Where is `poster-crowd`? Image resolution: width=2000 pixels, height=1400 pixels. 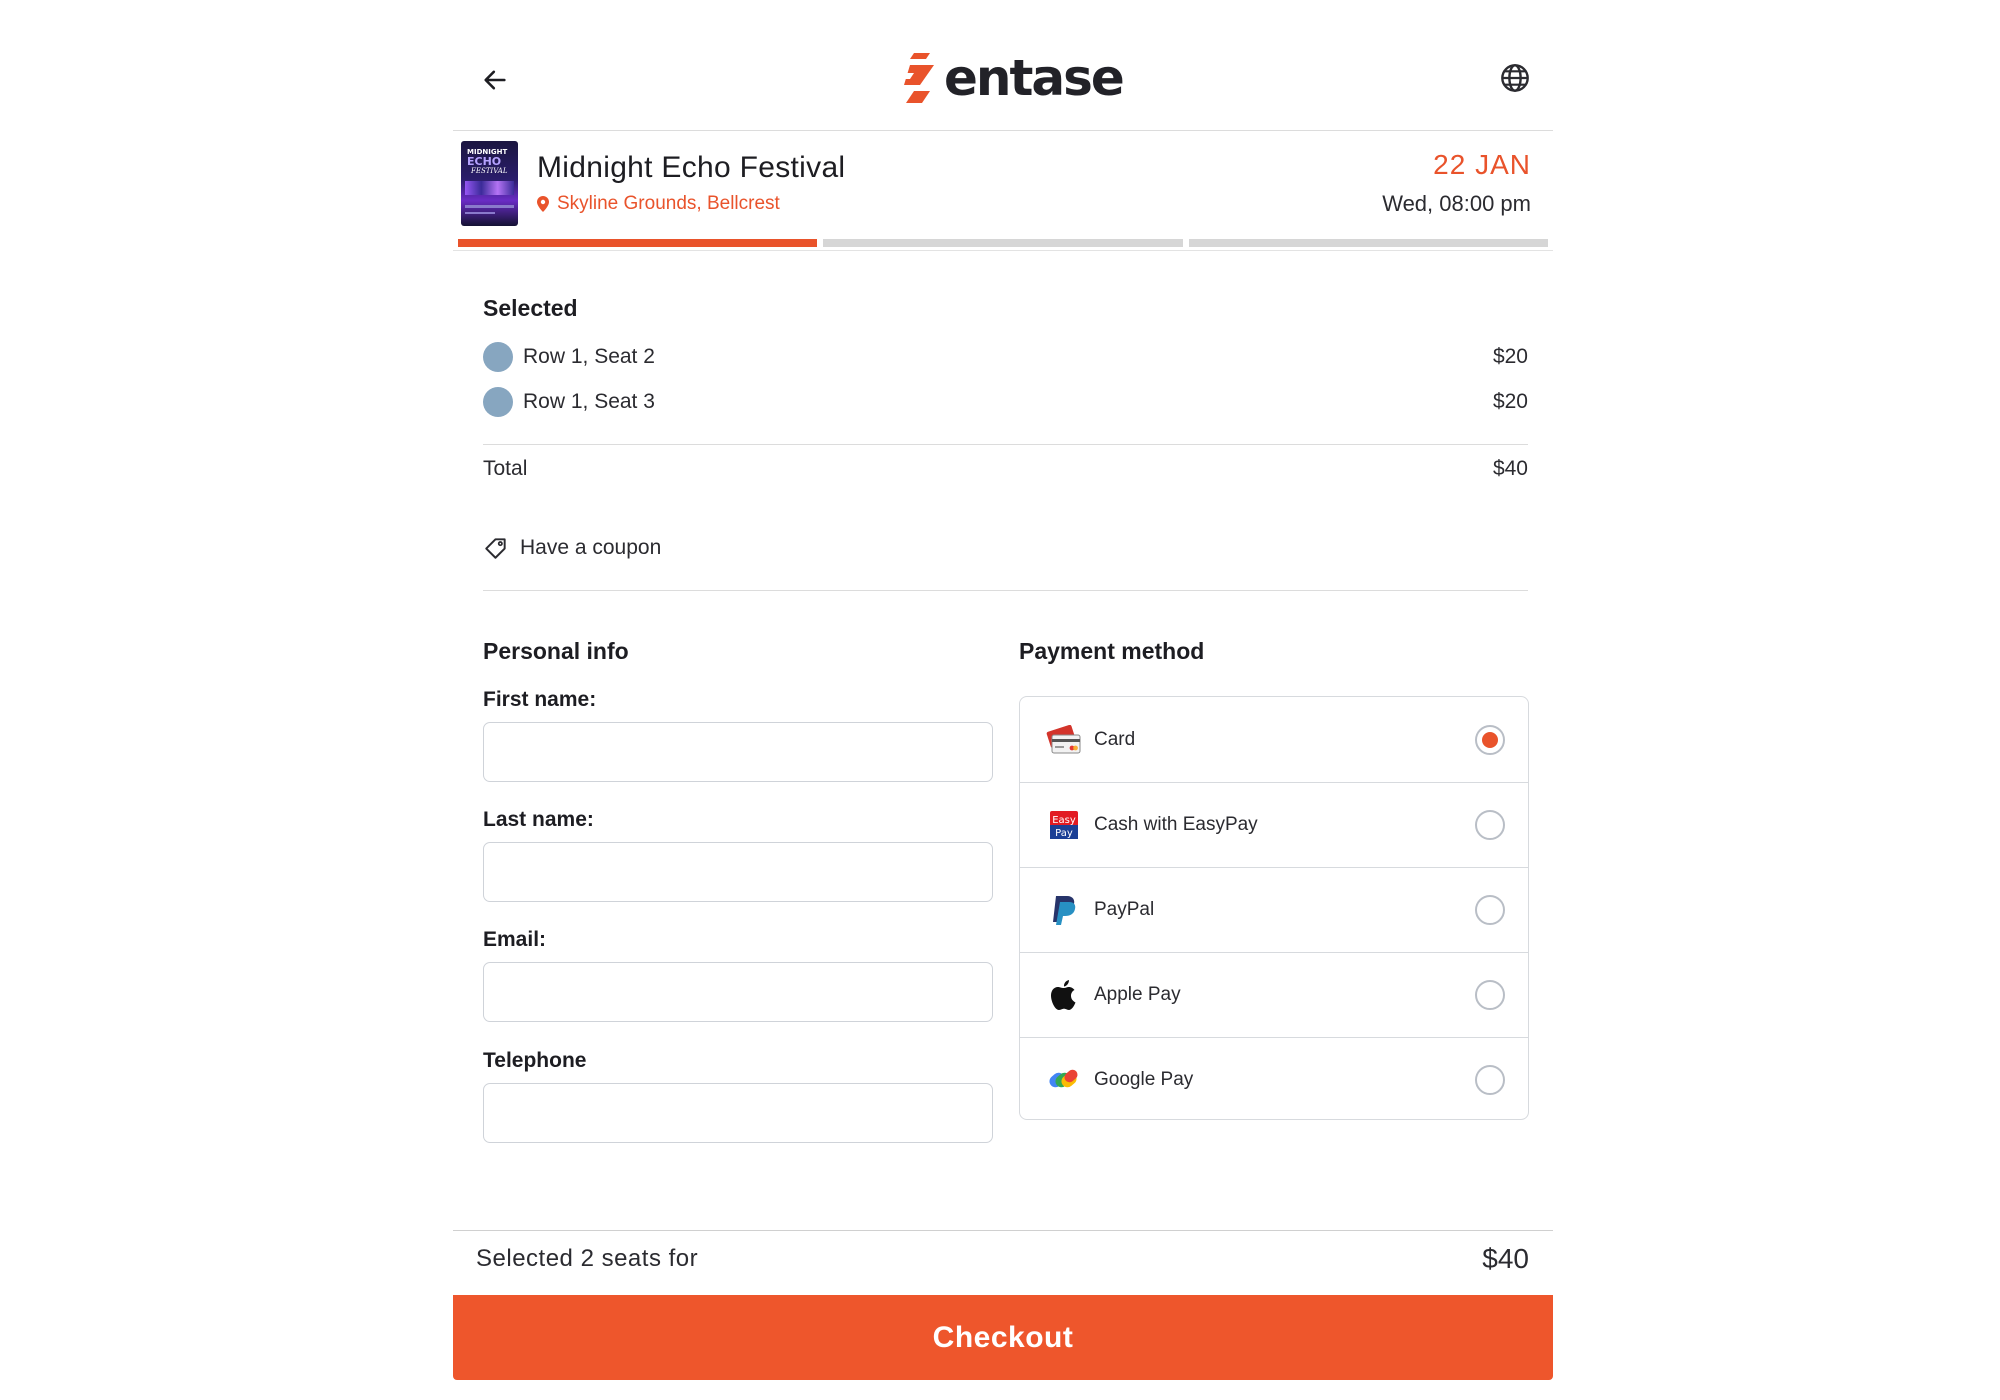
poster-crowd is located at coordinates (489, 188).